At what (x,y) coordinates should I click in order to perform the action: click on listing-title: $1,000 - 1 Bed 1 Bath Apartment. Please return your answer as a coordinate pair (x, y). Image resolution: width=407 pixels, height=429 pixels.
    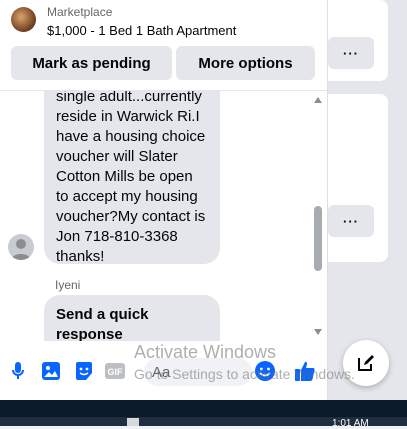
    Looking at the image, I should click on (142, 30).